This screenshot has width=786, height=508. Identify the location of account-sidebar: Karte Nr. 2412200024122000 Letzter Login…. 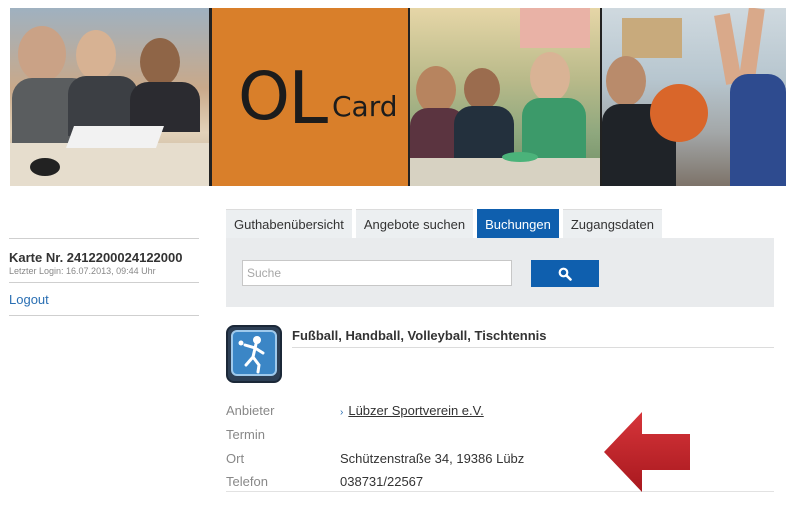
(104, 277).